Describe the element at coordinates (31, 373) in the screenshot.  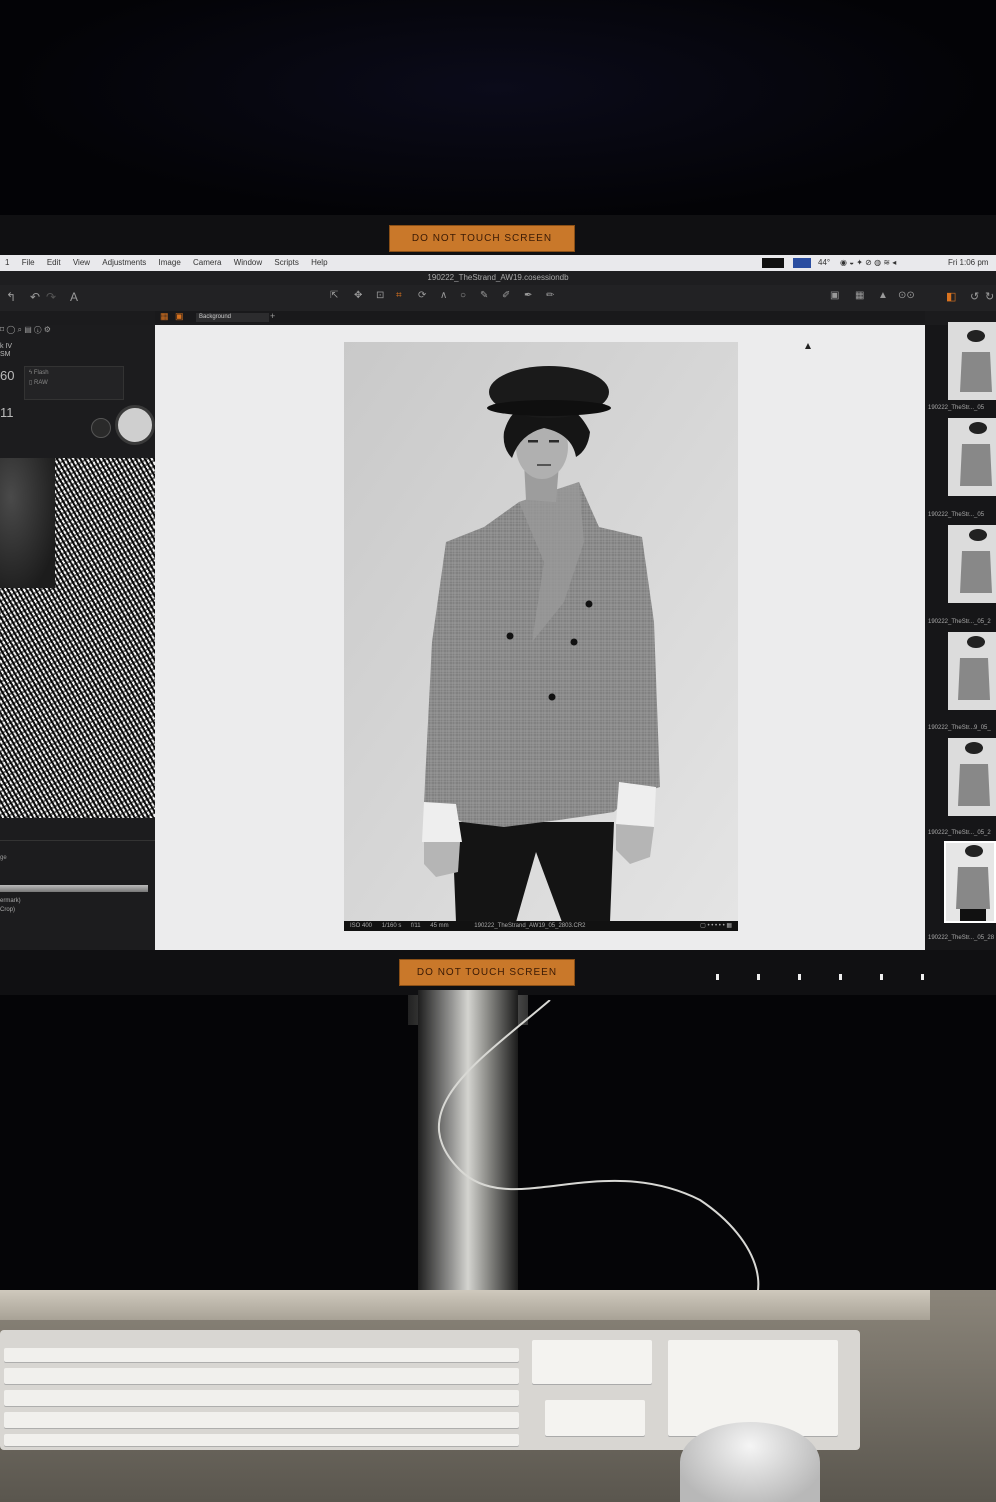
I see `flash-icon: ϟ` at that location.